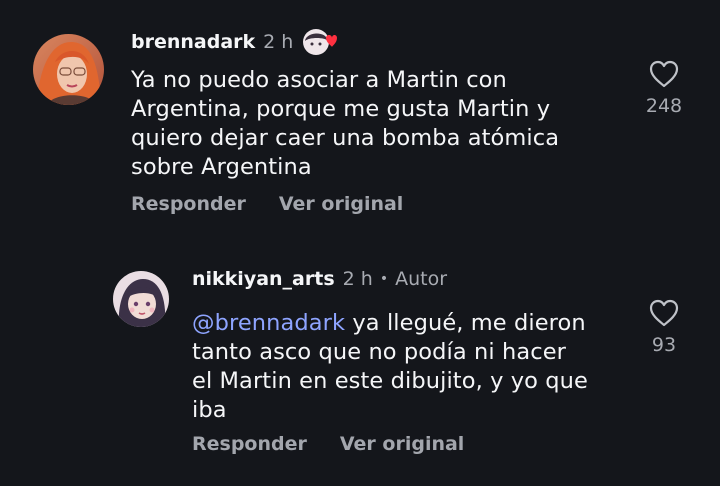  I want to click on username: brennadark, so click(193, 42).